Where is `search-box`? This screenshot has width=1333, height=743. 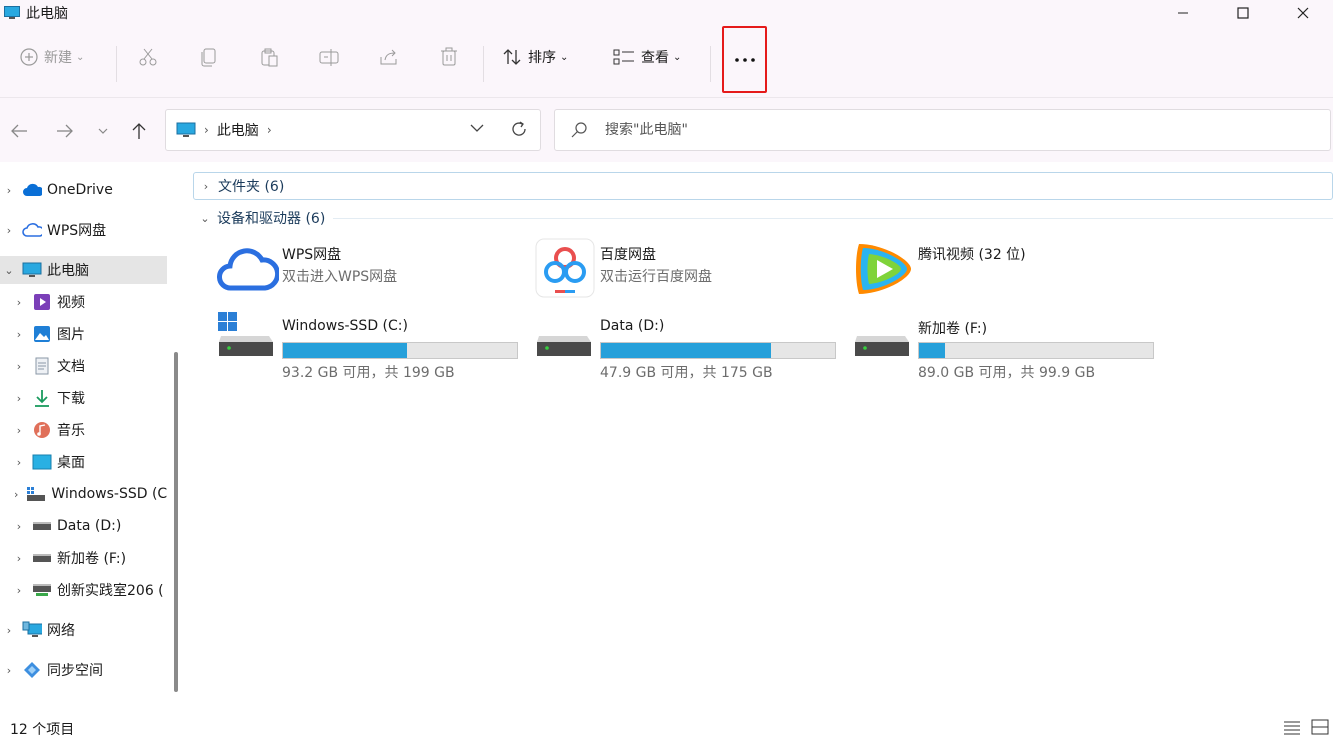
search-box is located at coordinates (942, 130).